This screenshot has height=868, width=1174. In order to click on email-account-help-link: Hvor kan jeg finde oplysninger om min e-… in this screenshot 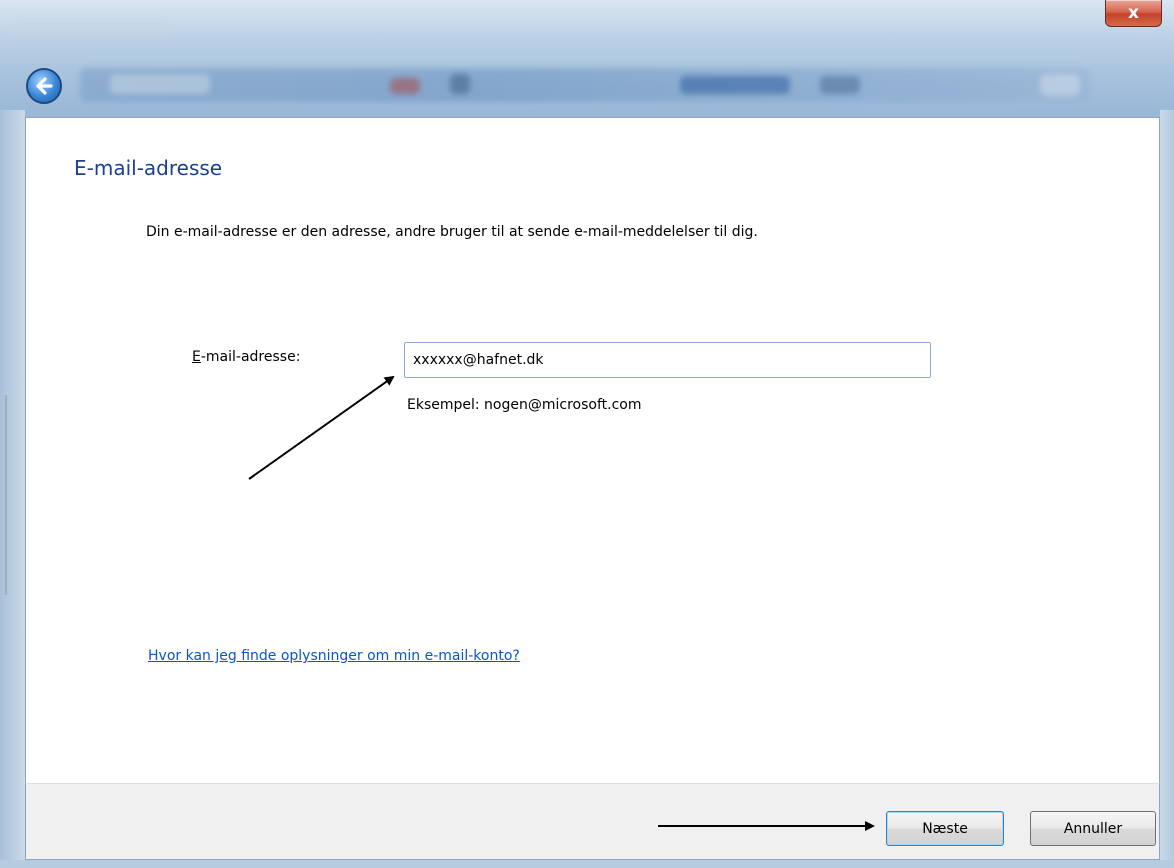, I will do `click(334, 656)`.